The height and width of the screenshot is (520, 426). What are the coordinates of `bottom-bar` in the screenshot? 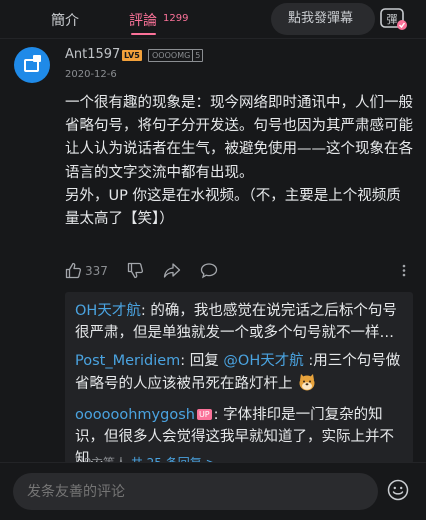 It's located at (213, 491).